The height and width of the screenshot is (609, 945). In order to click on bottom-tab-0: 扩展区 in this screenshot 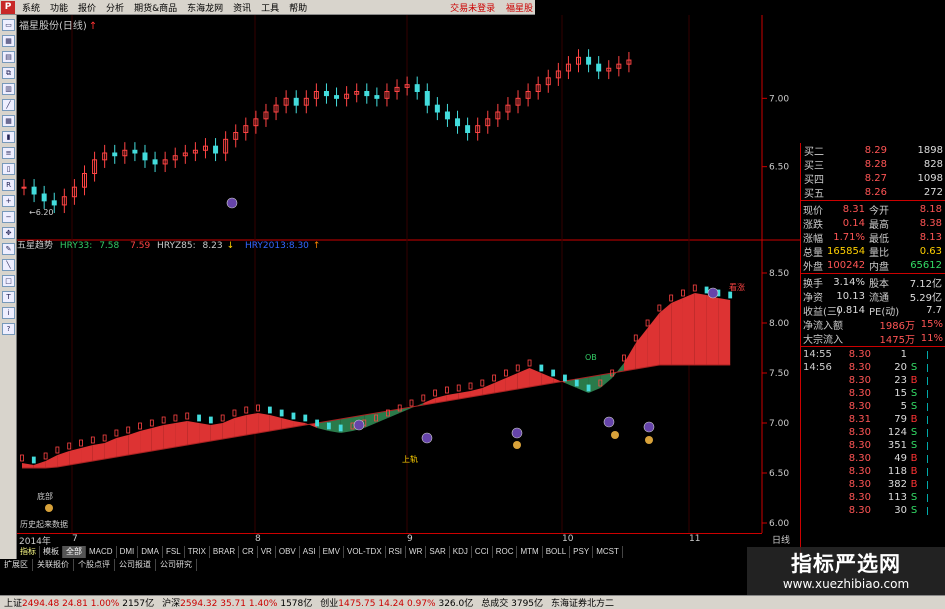, I will do `click(16, 565)`.